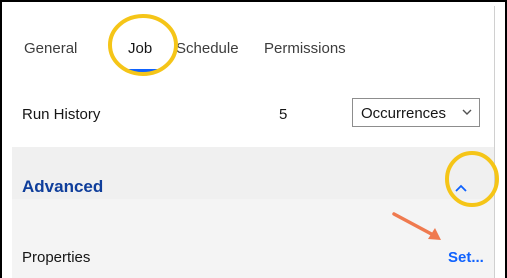  Describe the element at coordinates (404, 113) in the screenshot. I see `run-history-unit-value: Occurrences` at that location.